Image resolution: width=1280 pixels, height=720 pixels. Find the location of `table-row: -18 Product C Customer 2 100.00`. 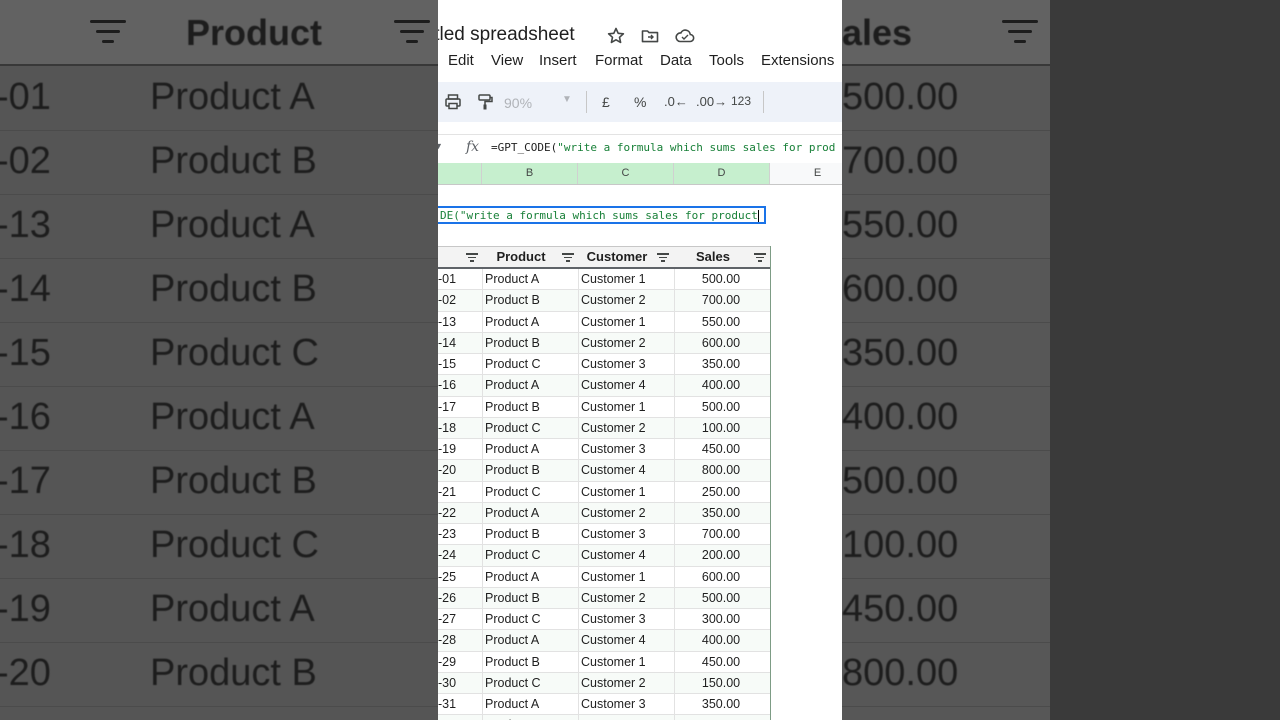

table-row: -18 Product C Customer 2 100.00 is located at coordinates (604, 428).